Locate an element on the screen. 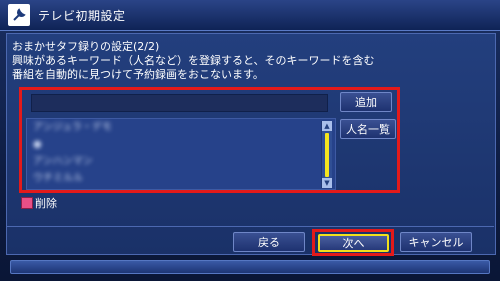  keyword-input is located at coordinates (179, 103).